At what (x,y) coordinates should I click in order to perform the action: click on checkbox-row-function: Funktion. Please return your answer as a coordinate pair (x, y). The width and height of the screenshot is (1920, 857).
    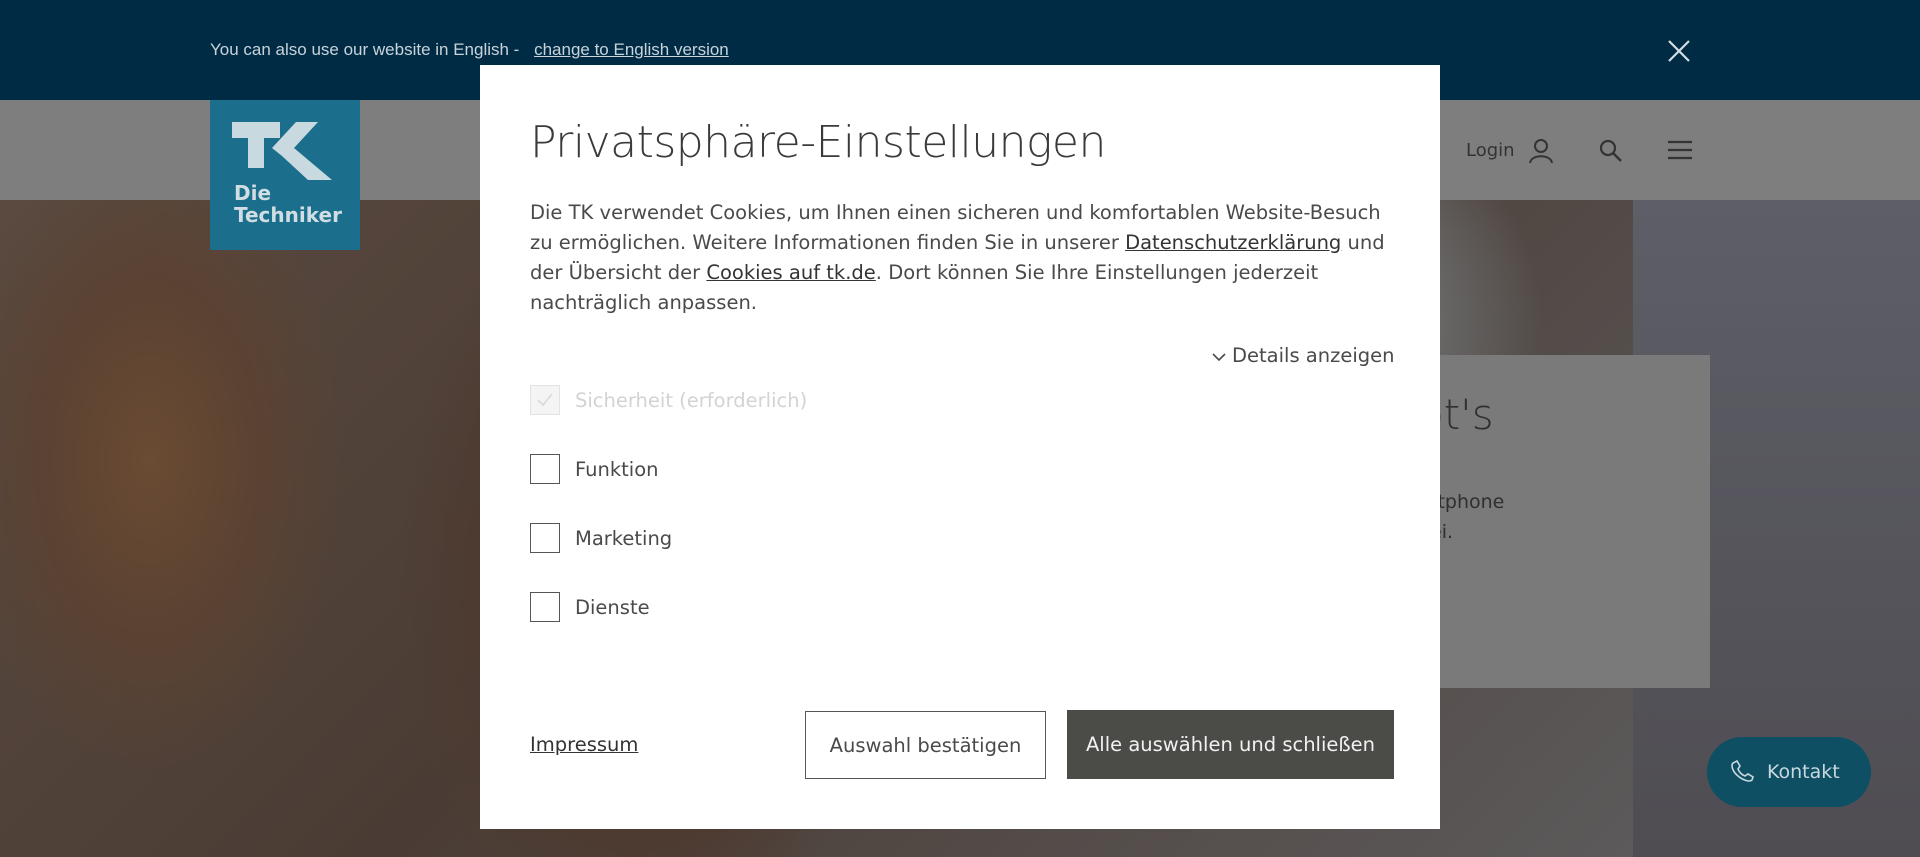
    Looking at the image, I should click on (594, 469).